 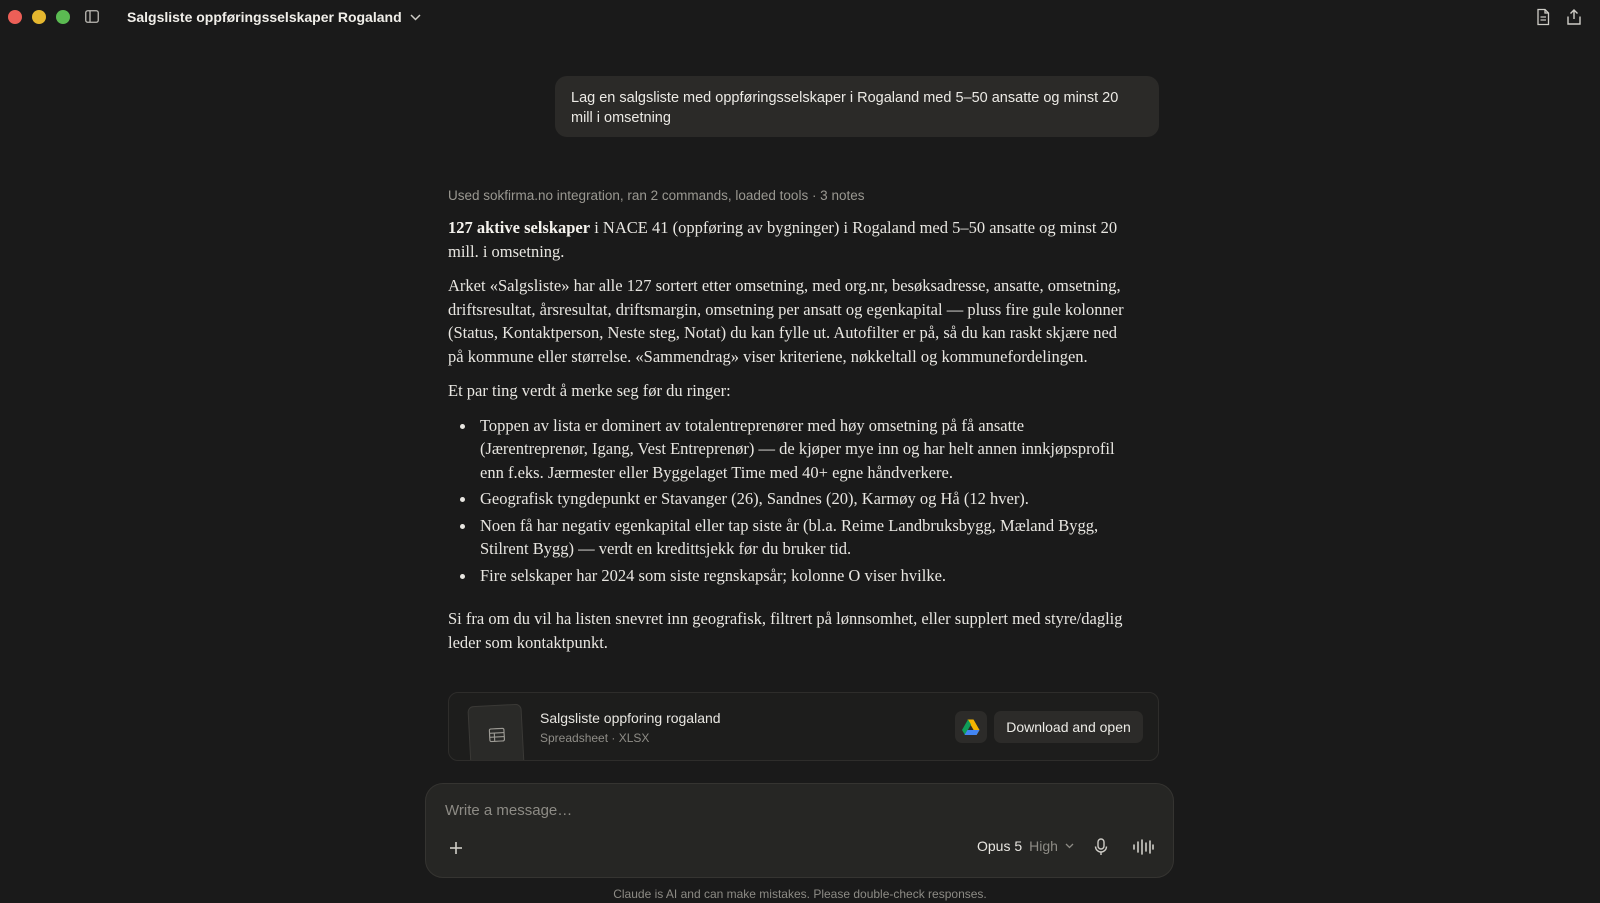 What do you see at coordinates (92, 16) in the screenshot?
I see `sidebar-toggle-icon` at bounding box center [92, 16].